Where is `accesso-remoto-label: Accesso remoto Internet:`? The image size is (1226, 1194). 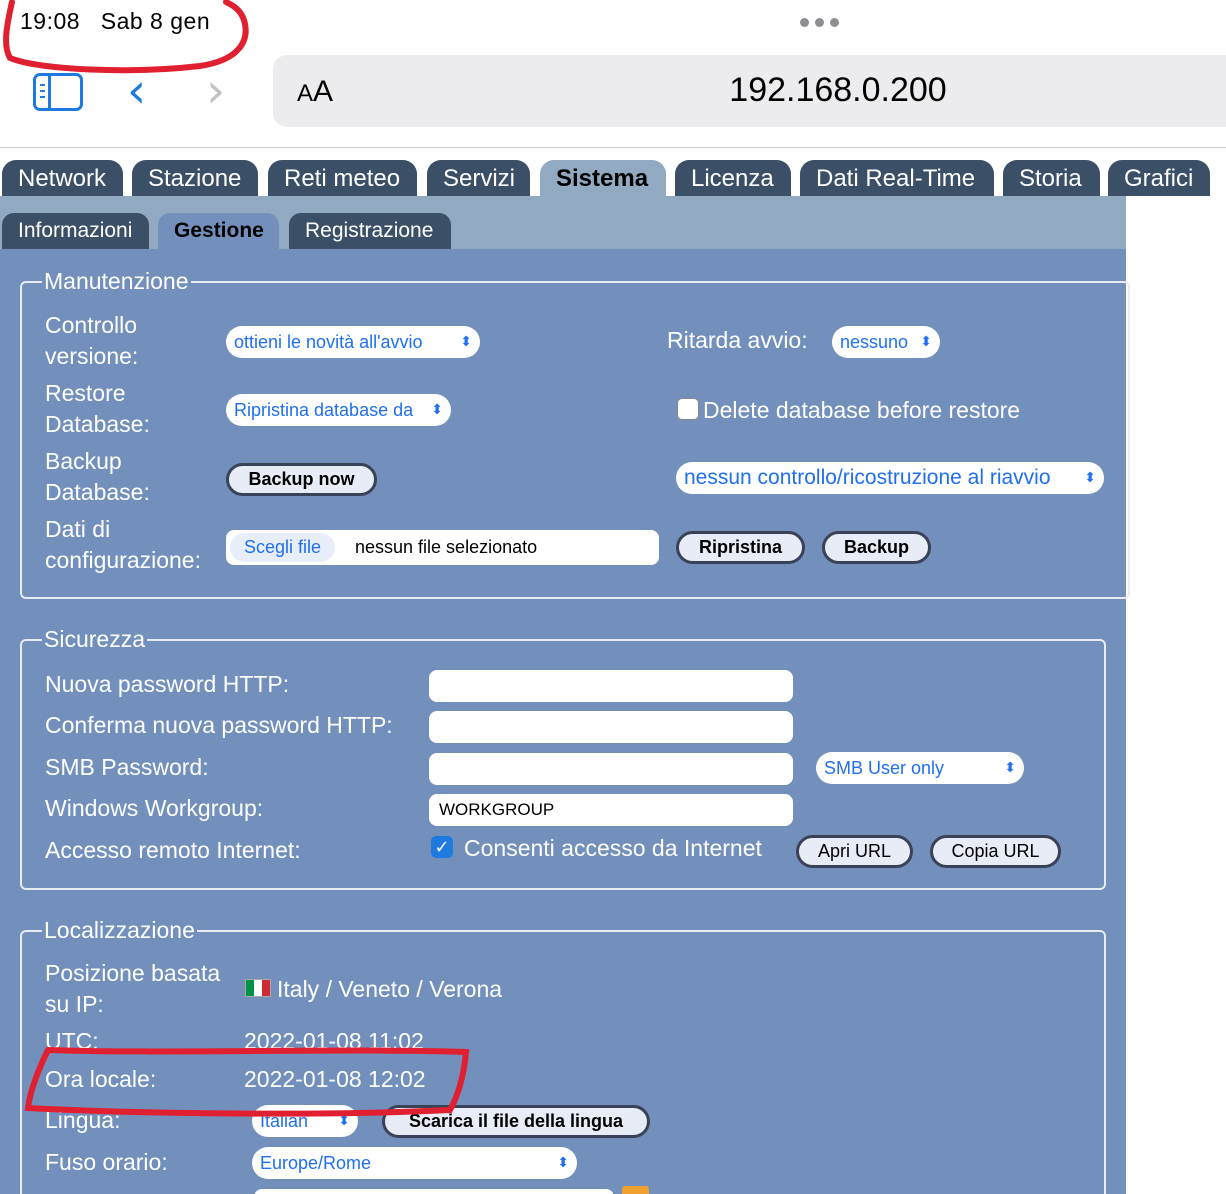 accesso-remoto-label: Accesso remoto Internet: is located at coordinates (173, 850).